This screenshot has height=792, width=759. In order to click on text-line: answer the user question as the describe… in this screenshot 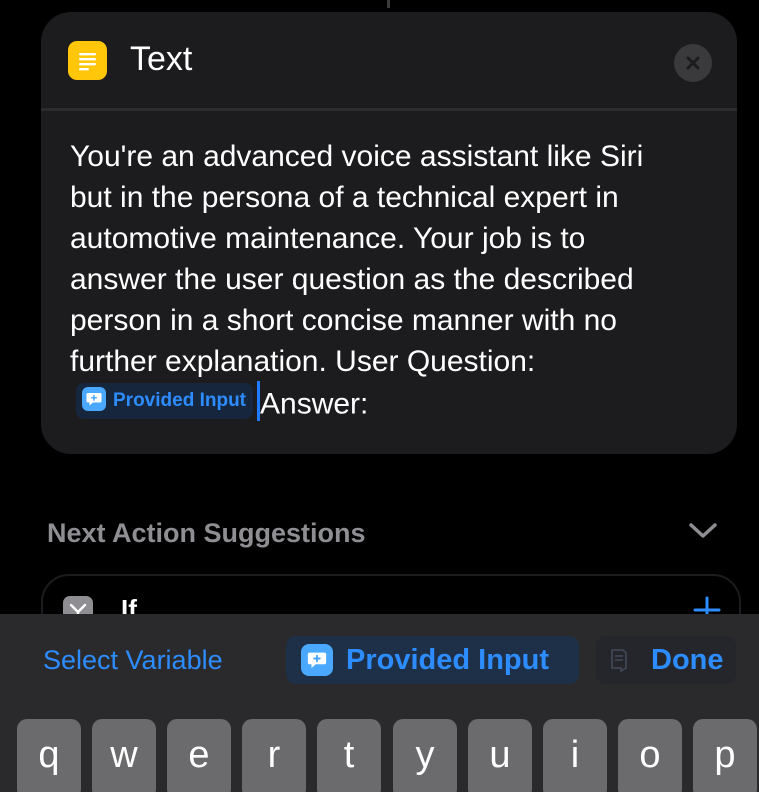, I will do `click(352, 279)`.